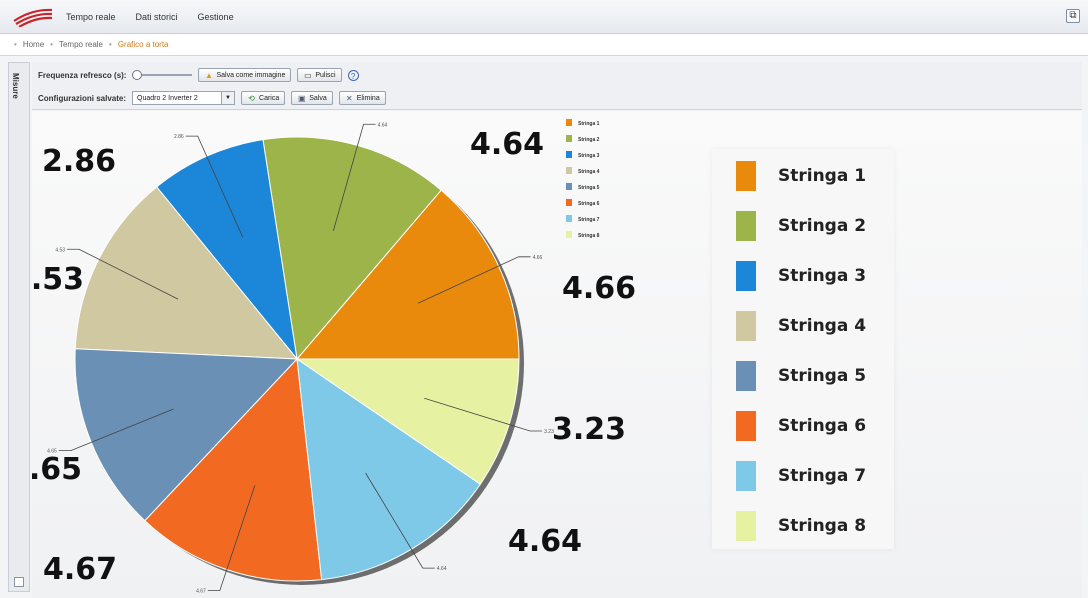 Image resolution: width=1088 pixels, height=598 pixels. Describe the element at coordinates (822, 276) in the screenshot. I see `legend-label: Stringa 3` at that location.